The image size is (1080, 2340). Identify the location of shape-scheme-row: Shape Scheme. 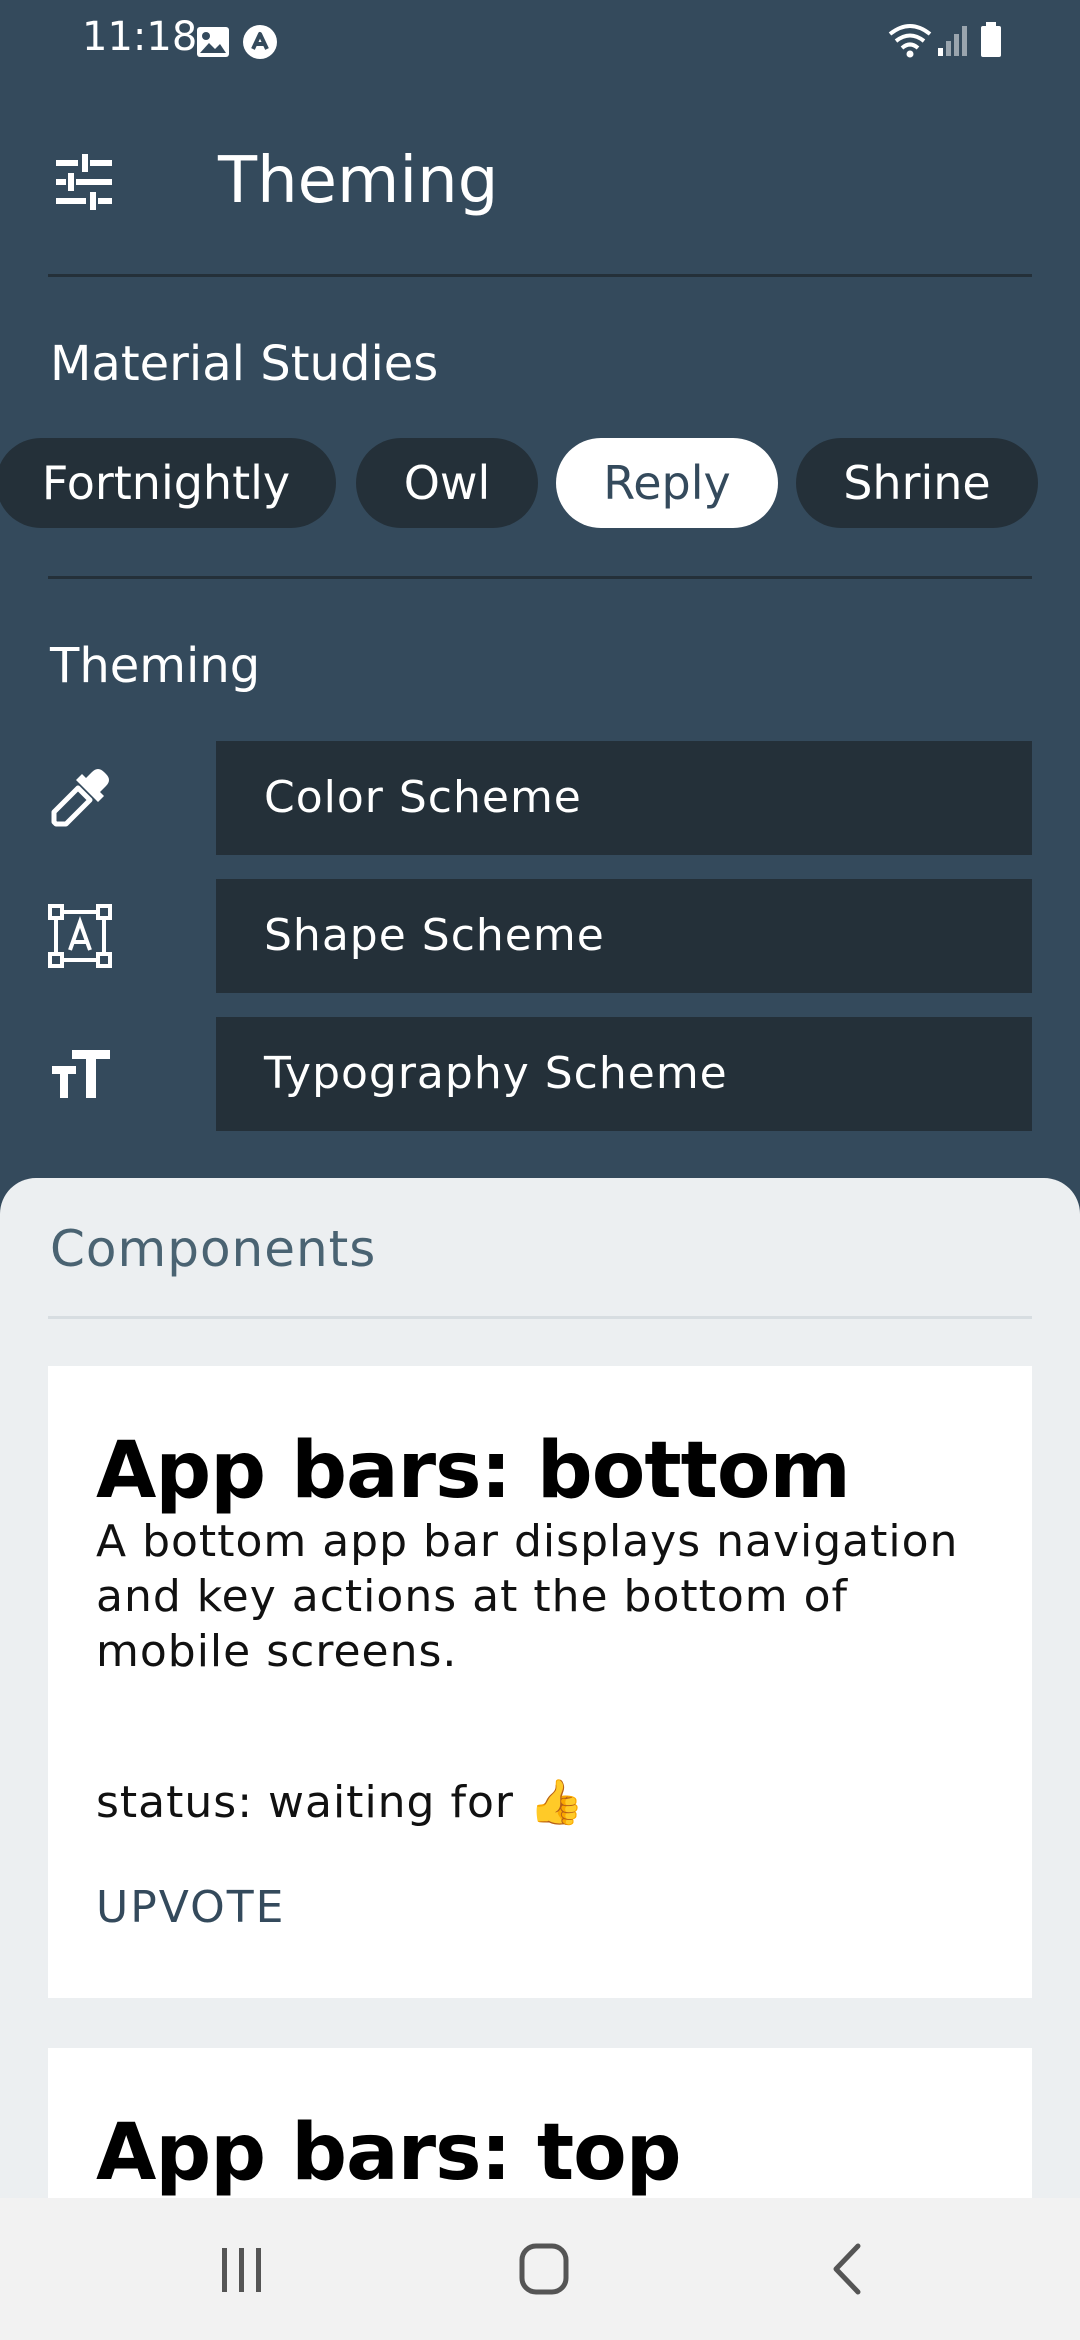
(540, 936).